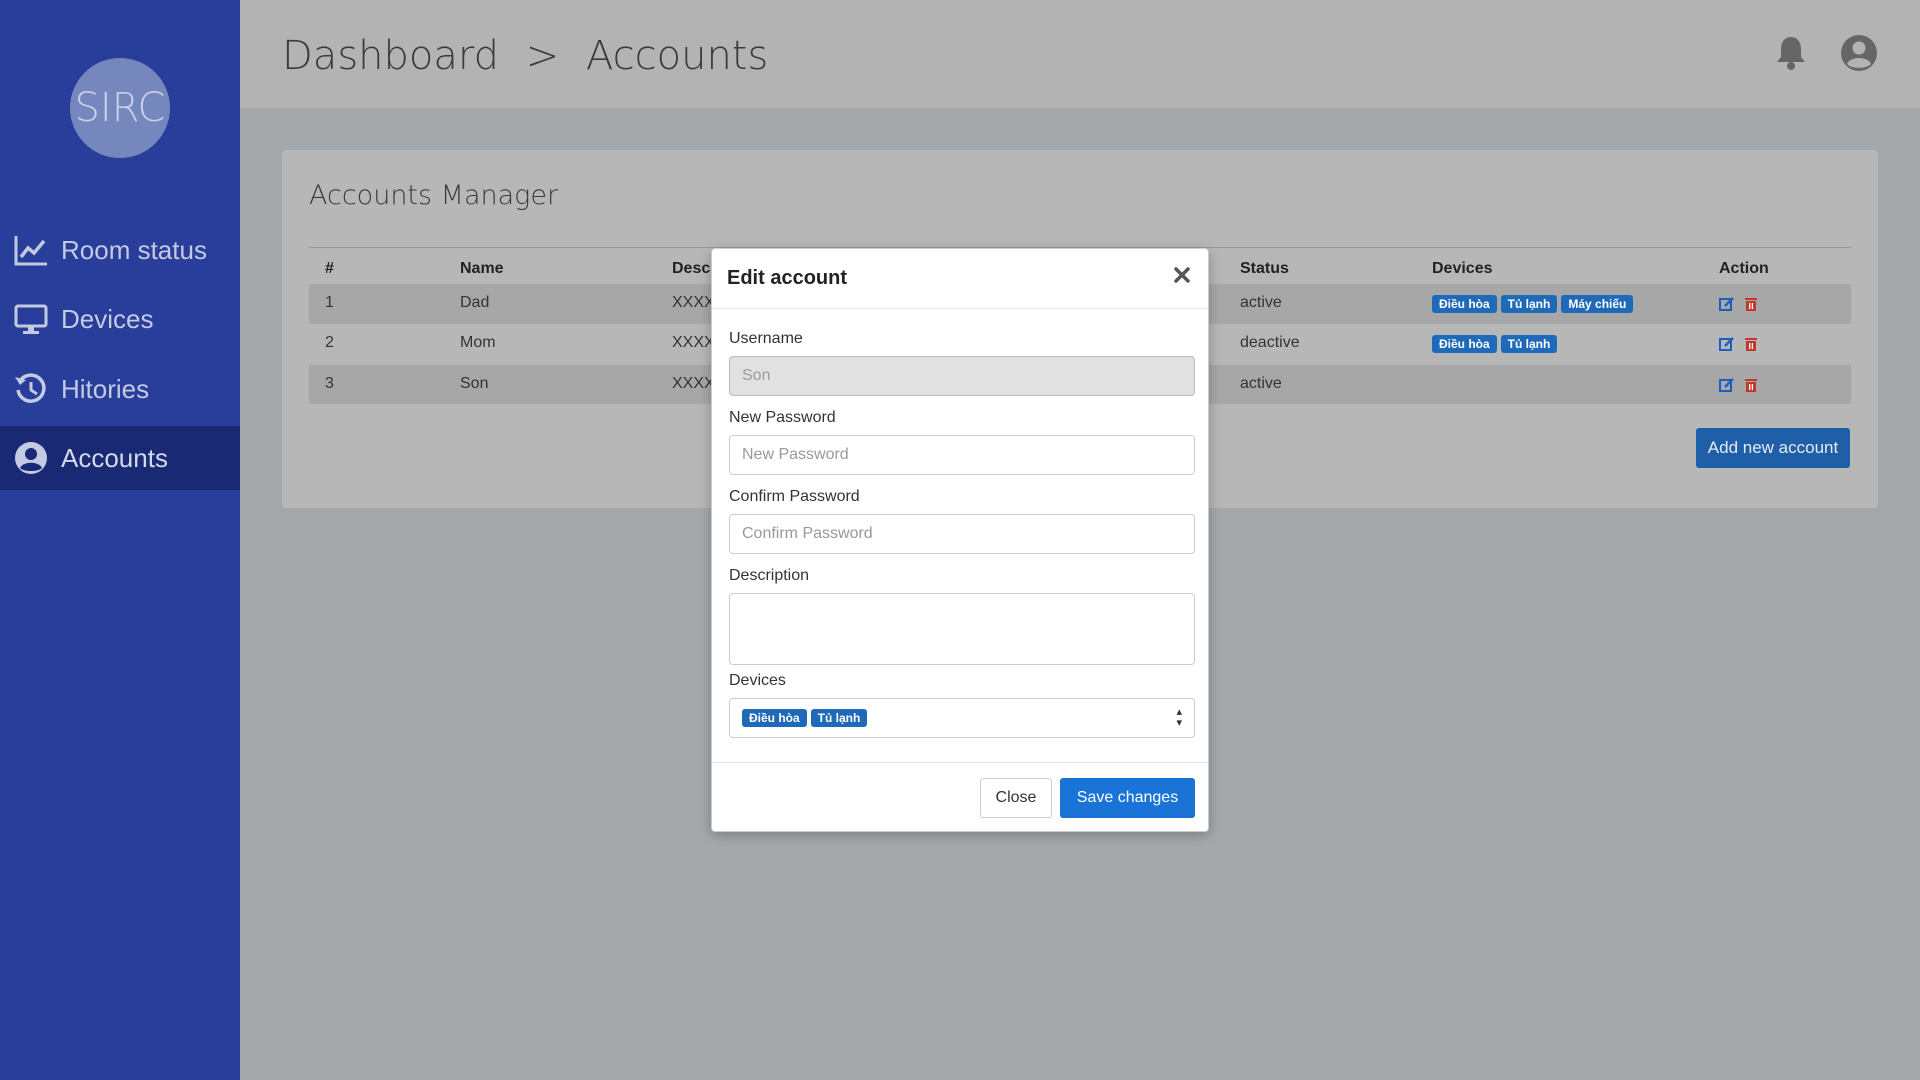 The height and width of the screenshot is (1080, 1920). I want to click on breadcrumb: Dashboard > Accounts, so click(532, 56).